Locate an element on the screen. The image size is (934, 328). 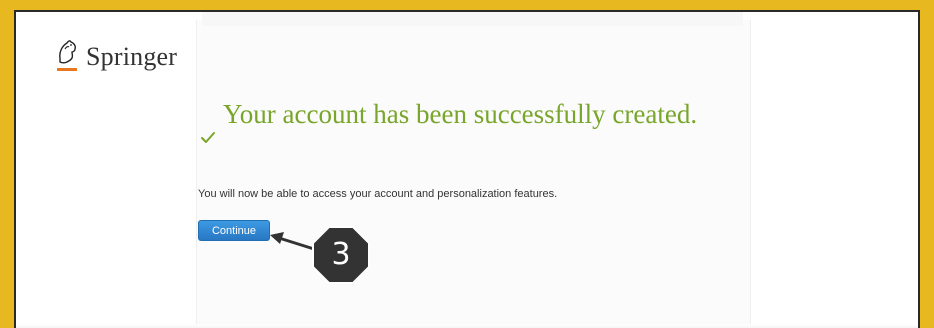
step-callout-badge: 3 is located at coordinates (341, 255).